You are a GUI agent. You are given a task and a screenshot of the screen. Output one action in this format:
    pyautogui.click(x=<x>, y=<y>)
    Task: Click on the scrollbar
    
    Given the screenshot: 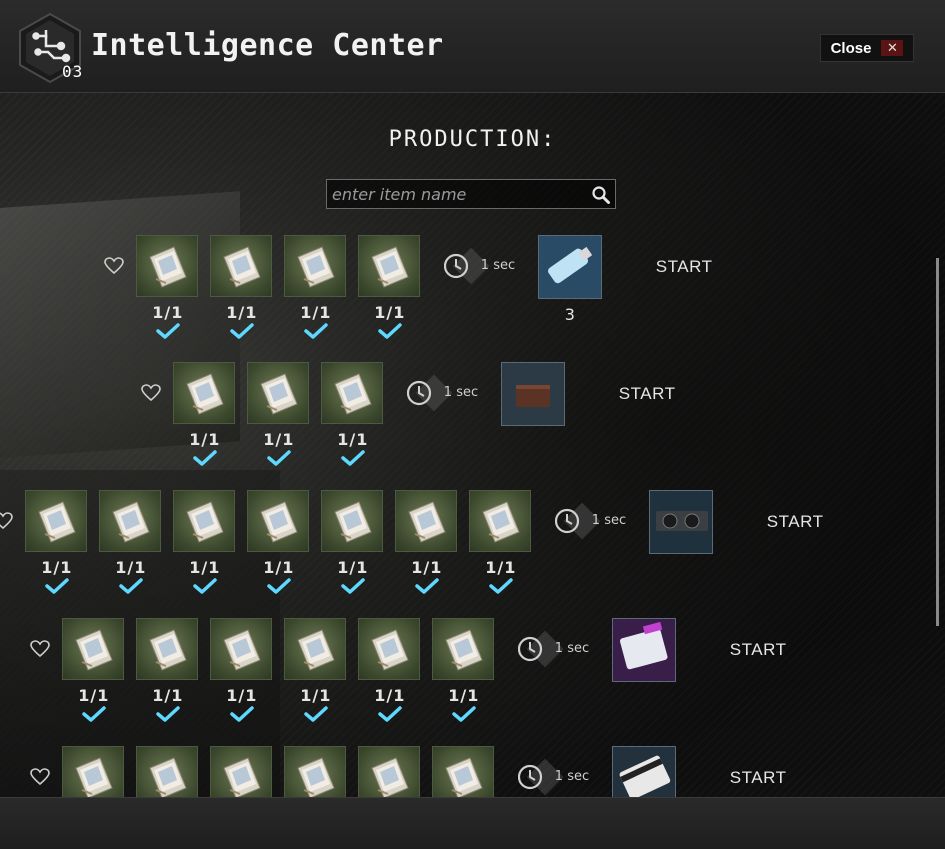 What is the action you would take?
    pyautogui.click(x=937, y=442)
    